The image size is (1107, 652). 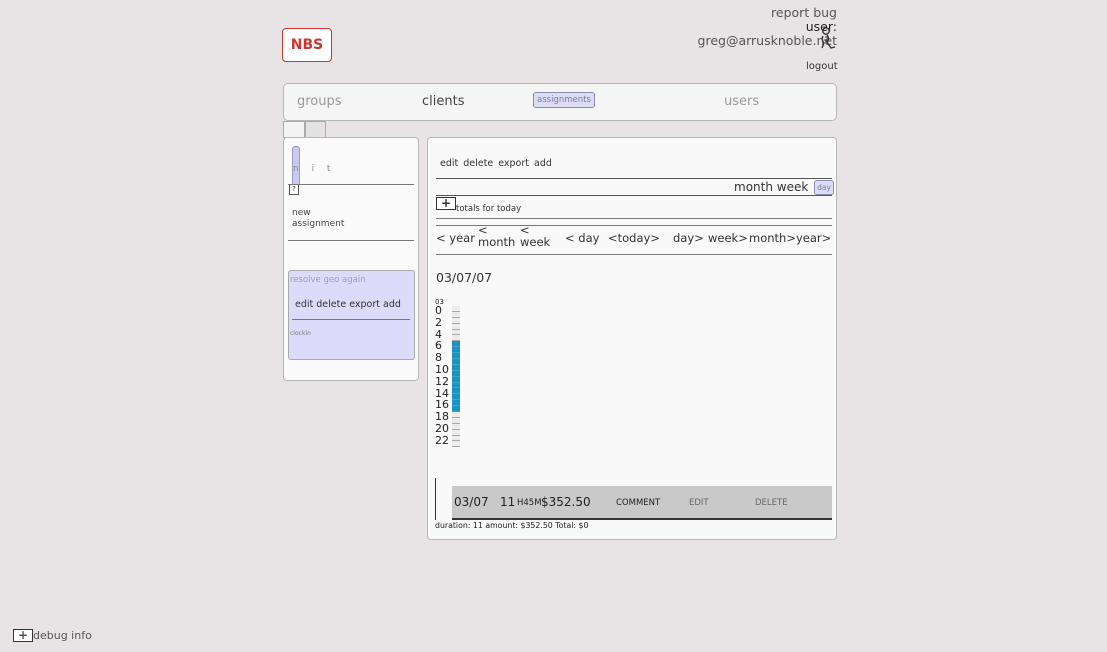 What do you see at coordinates (688, 238) in the screenshot?
I see `next-day-link: day>` at bounding box center [688, 238].